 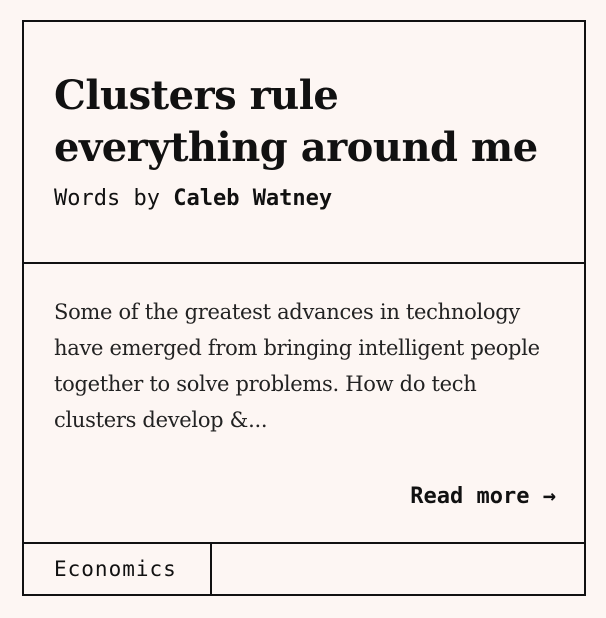 I want to click on byline-prefix: Words by, so click(x=107, y=198).